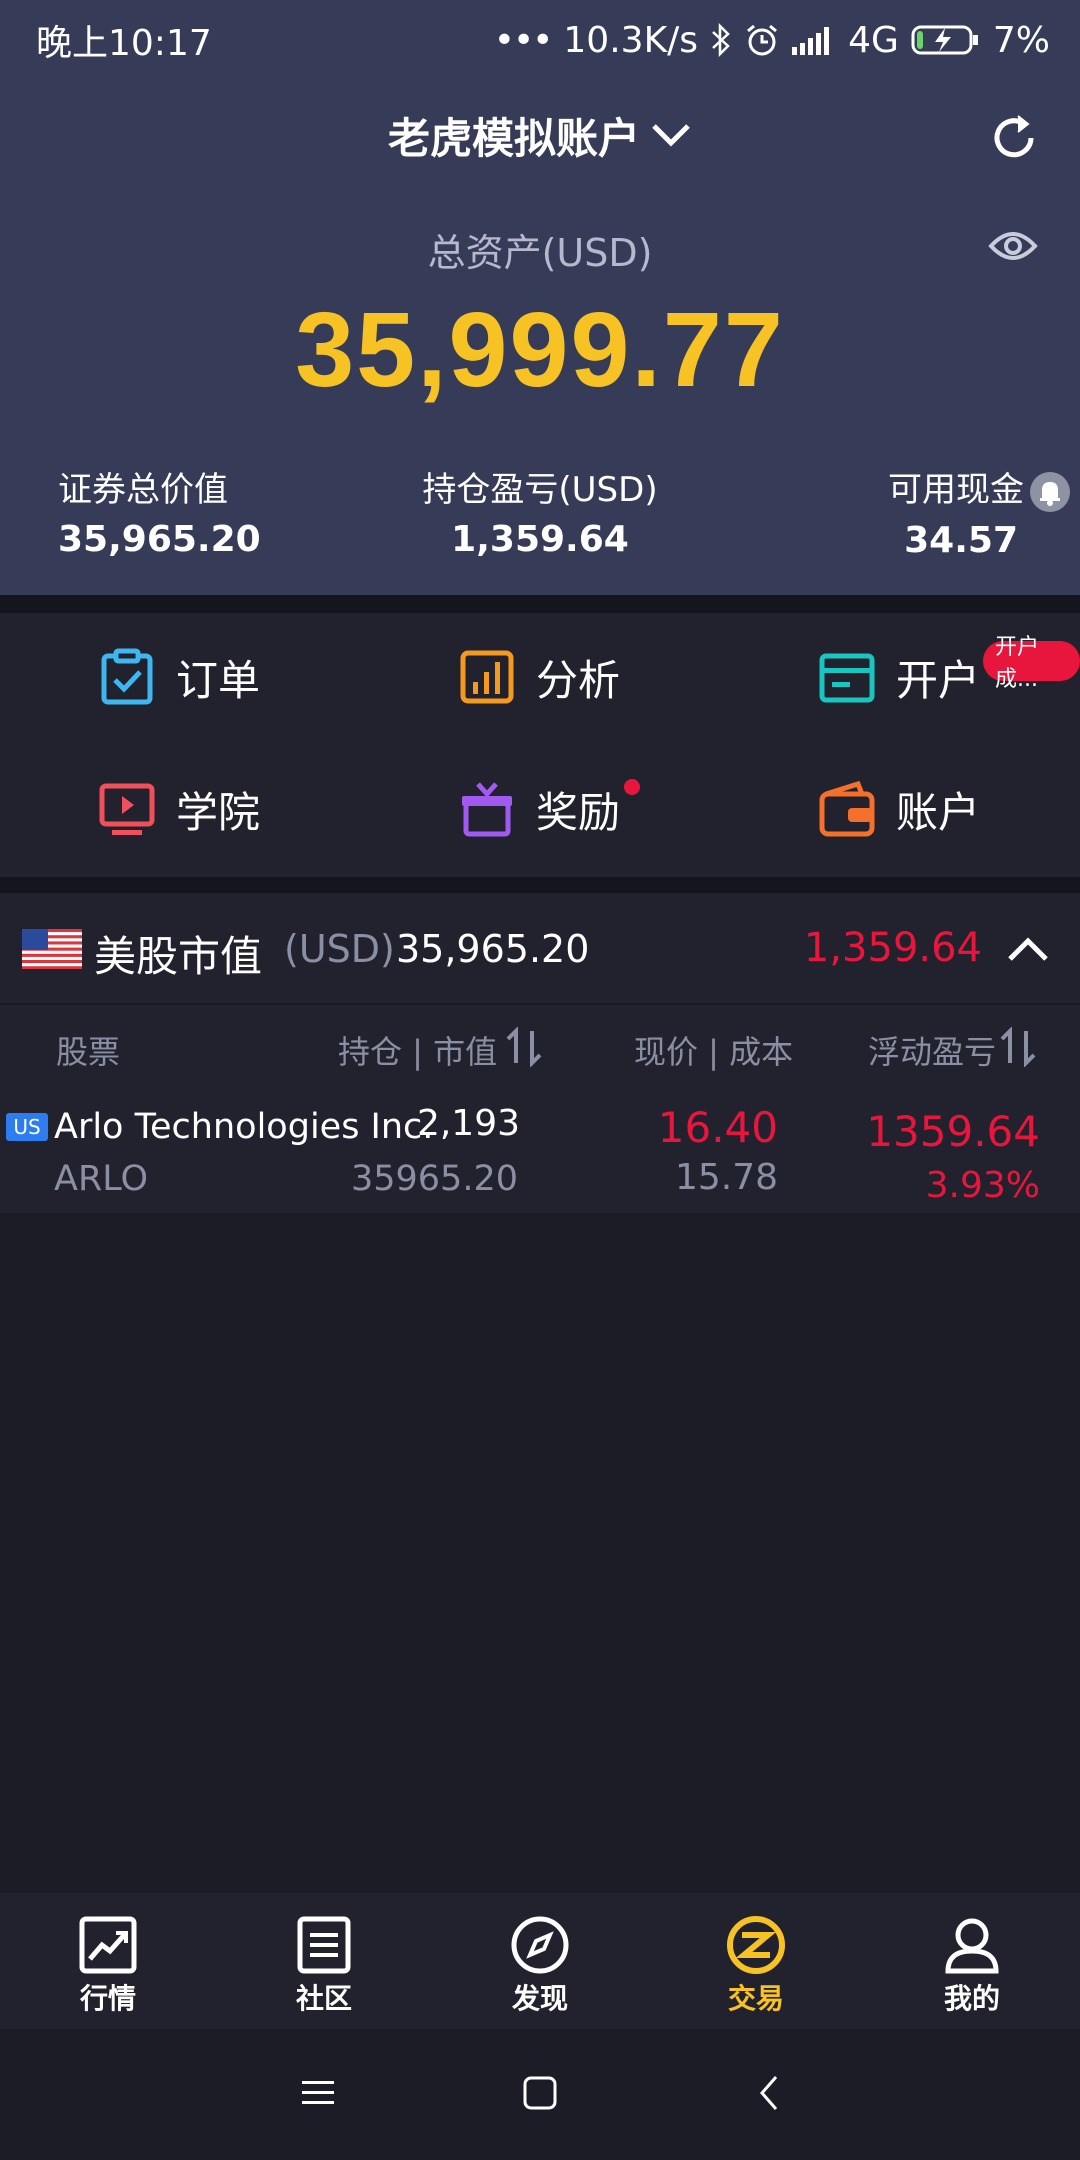 Image resolution: width=1080 pixels, height=2160 pixels. Describe the element at coordinates (938, 680) in the screenshot. I see `open-account-label: 开户` at that location.